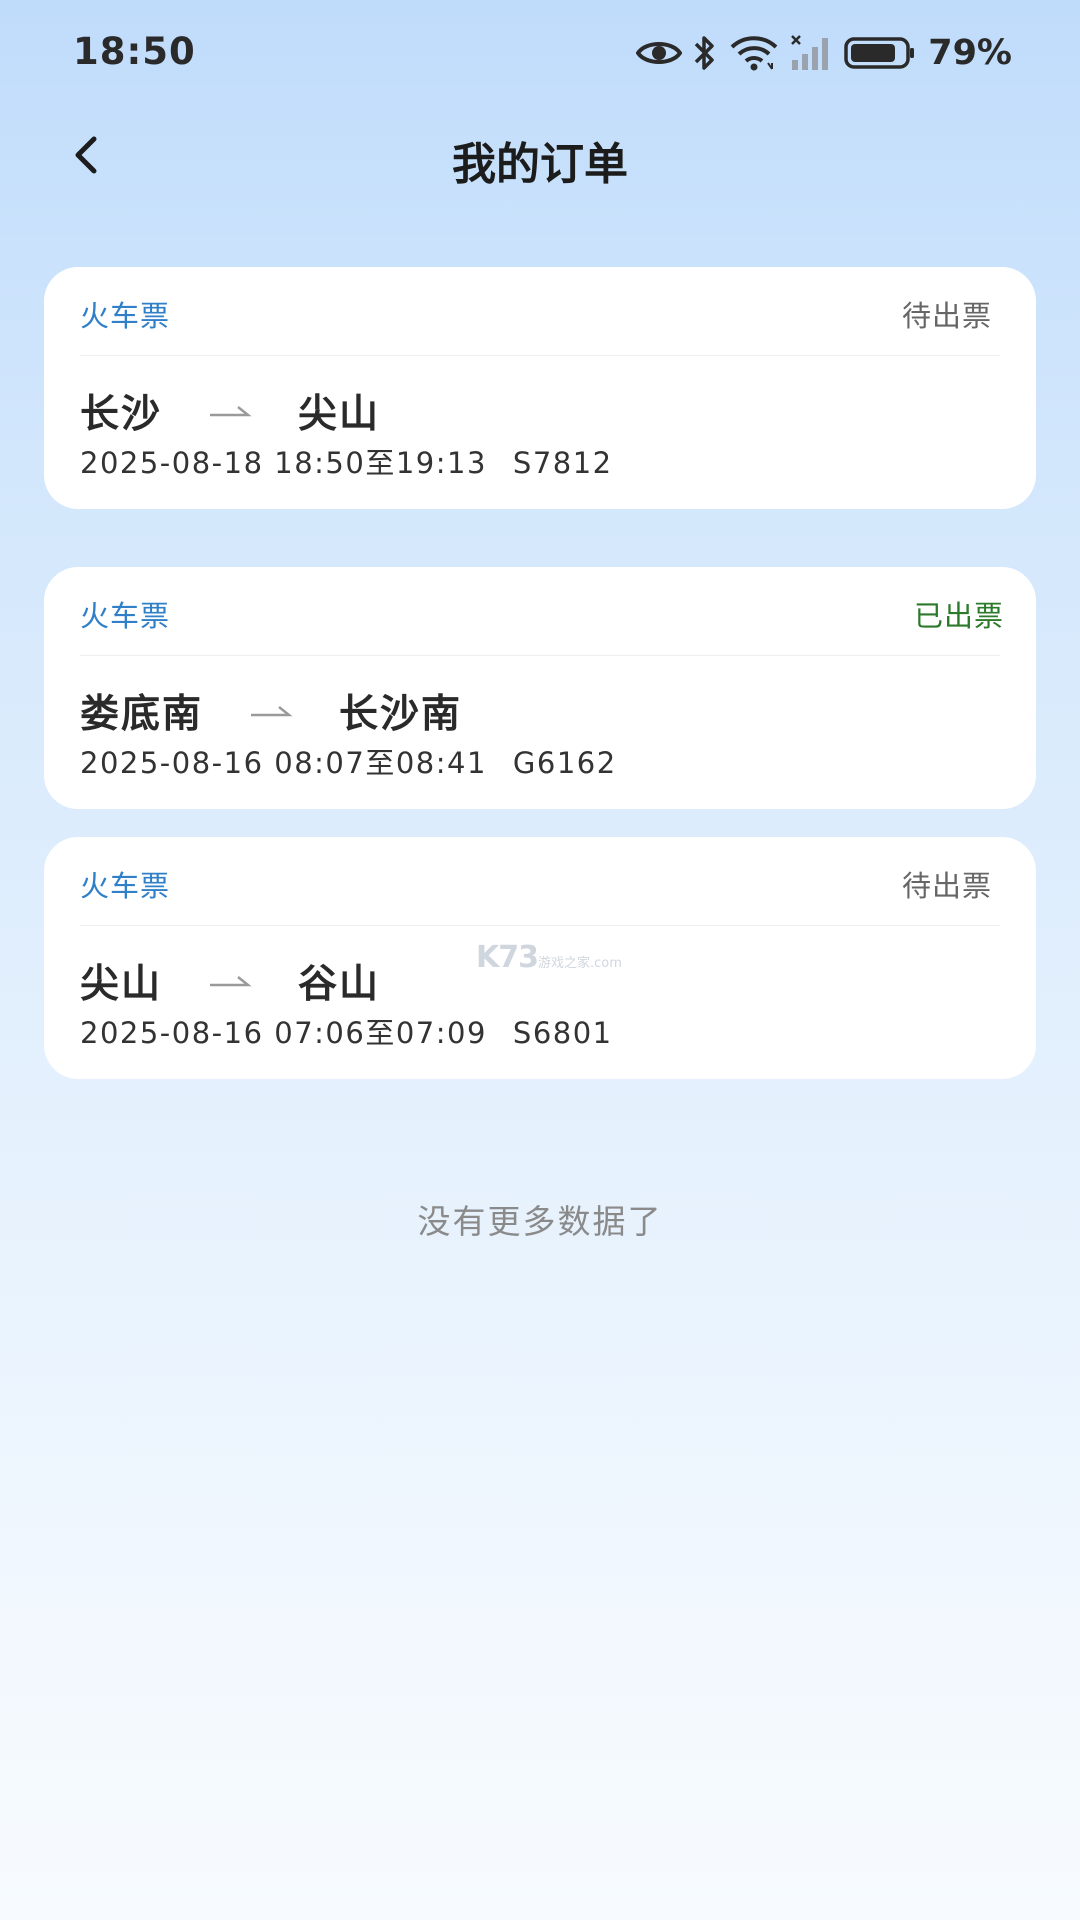 This screenshot has height=1920, width=1080. What do you see at coordinates (606, 963) in the screenshot?
I see `watermark-domain: .com` at bounding box center [606, 963].